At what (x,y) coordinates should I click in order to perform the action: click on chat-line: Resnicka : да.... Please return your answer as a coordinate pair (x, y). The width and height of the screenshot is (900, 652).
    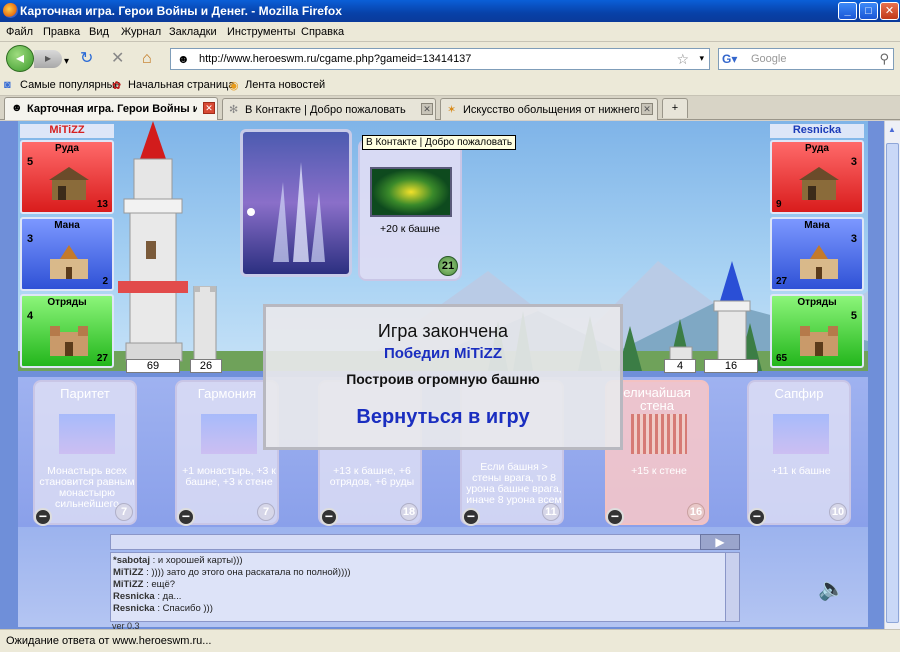
    Looking at the image, I should click on (147, 596).